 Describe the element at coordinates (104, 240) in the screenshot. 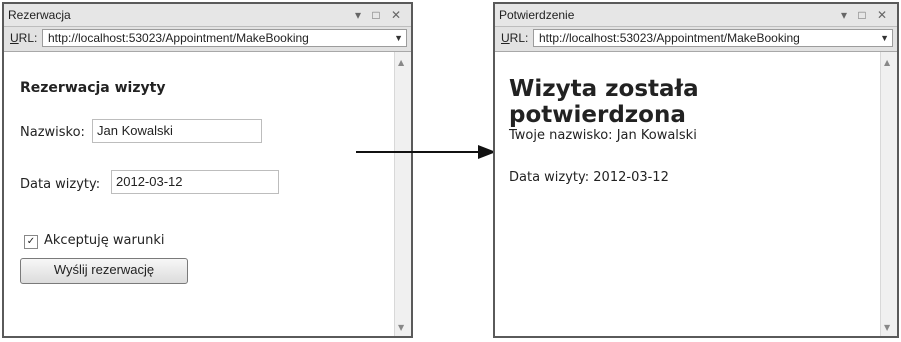

I see `terms-label: Akceptuję warunki` at that location.